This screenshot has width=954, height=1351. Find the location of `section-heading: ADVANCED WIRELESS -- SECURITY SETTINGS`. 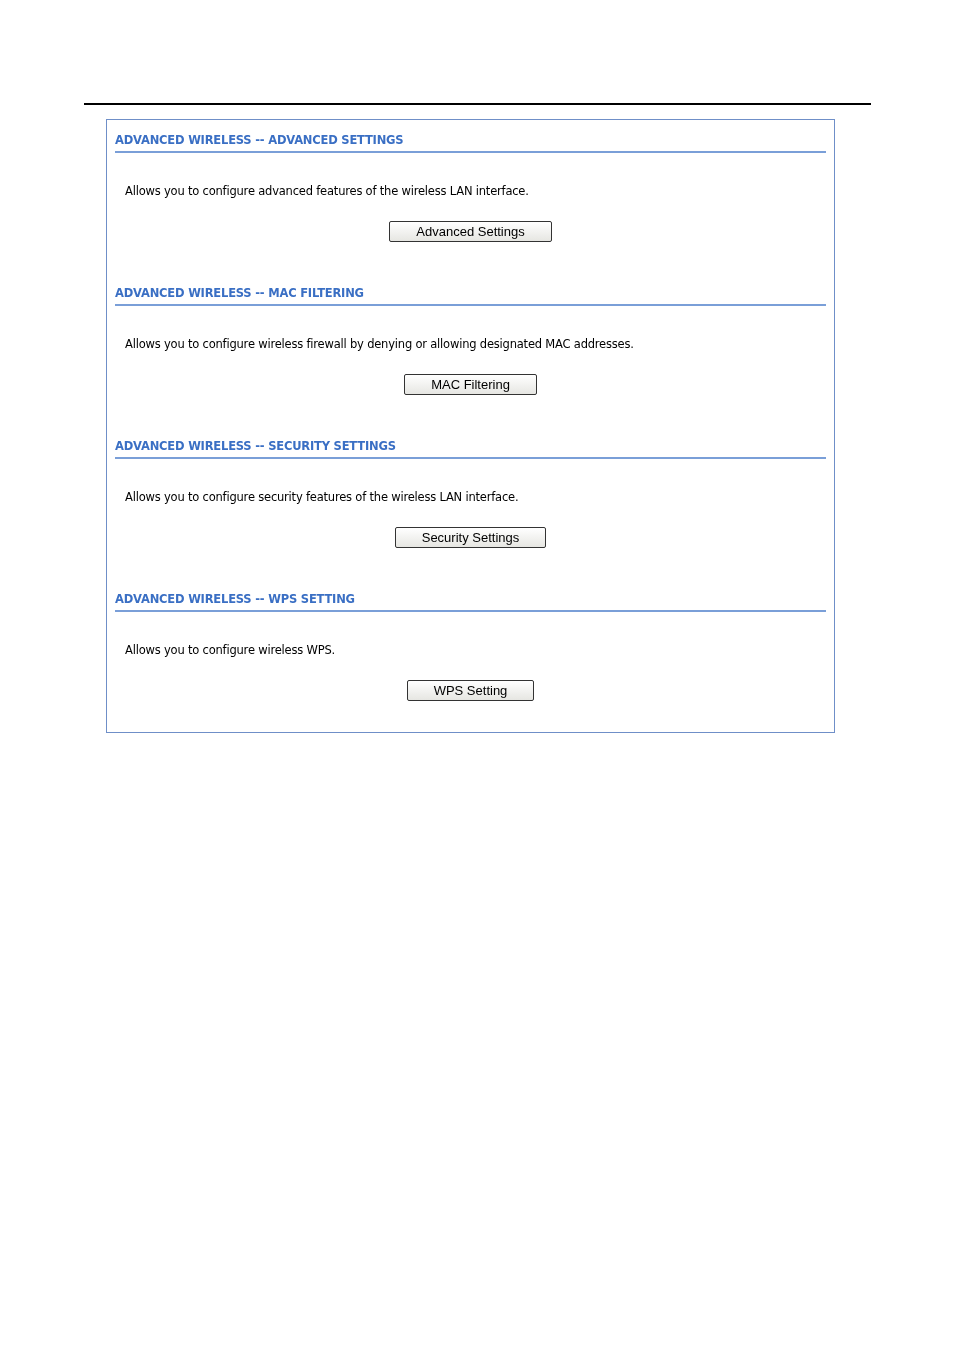

section-heading: ADVANCED WIRELESS -- SECURITY SETTINGS is located at coordinates (470, 449).